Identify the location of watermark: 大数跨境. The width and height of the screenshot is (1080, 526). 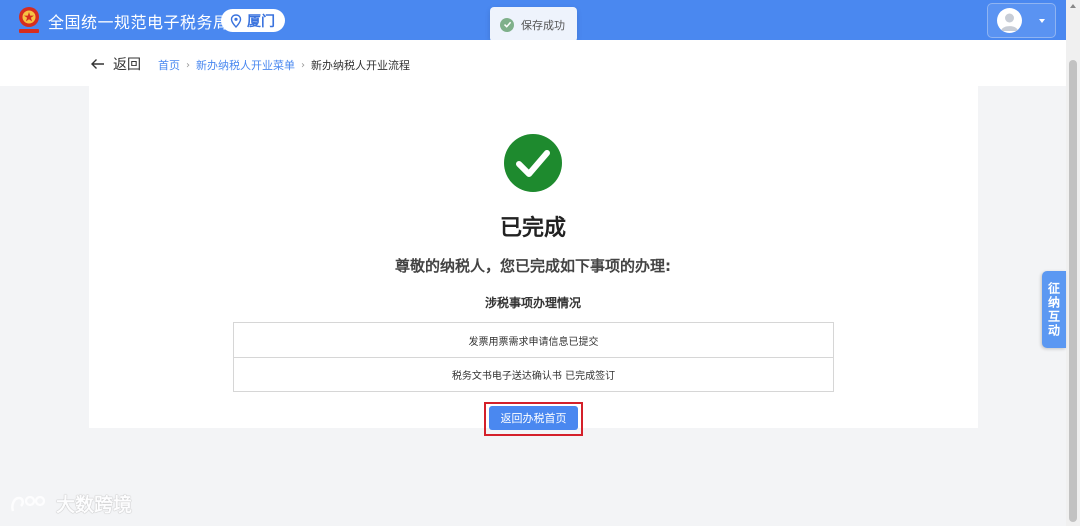
(71, 503).